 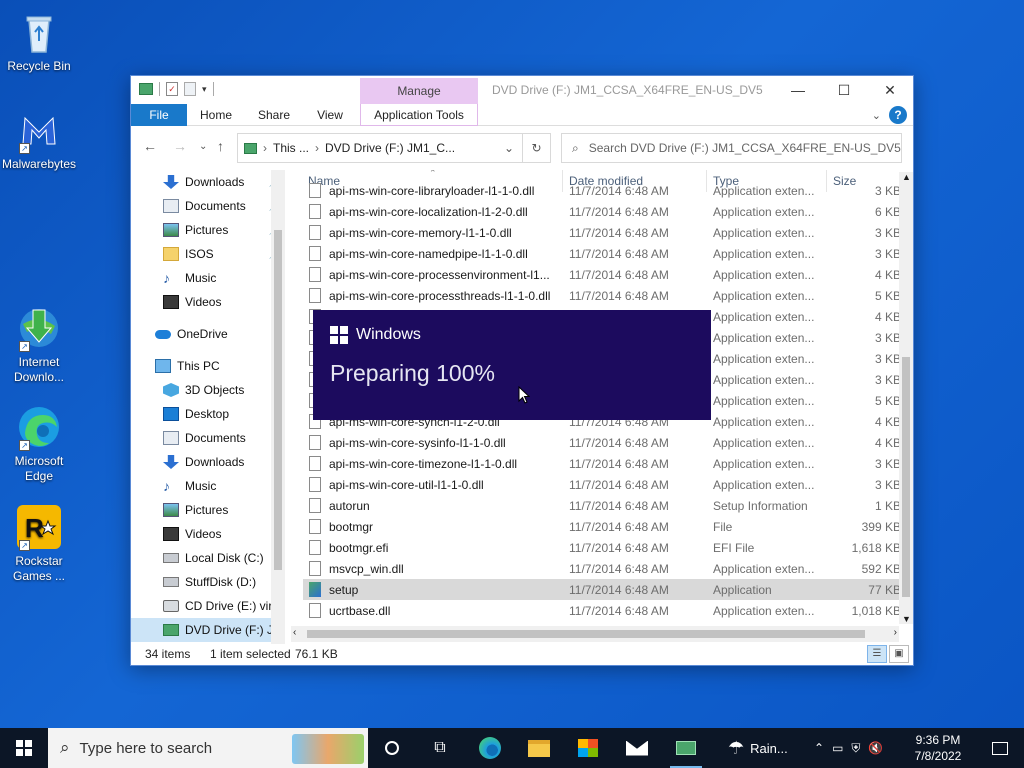 What do you see at coordinates (208, 206) in the screenshot?
I see `nav-item-documents: Documents📌` at bounding box center [208, 206].